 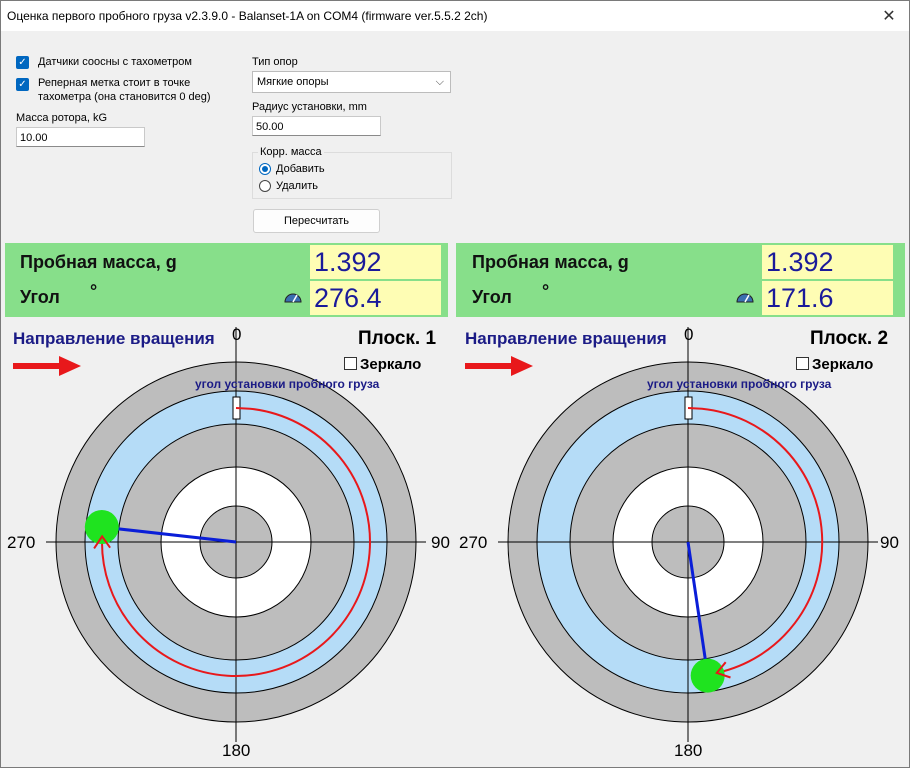 I want to click on plane2-angle-unit: °, so click(x=546, y=291).